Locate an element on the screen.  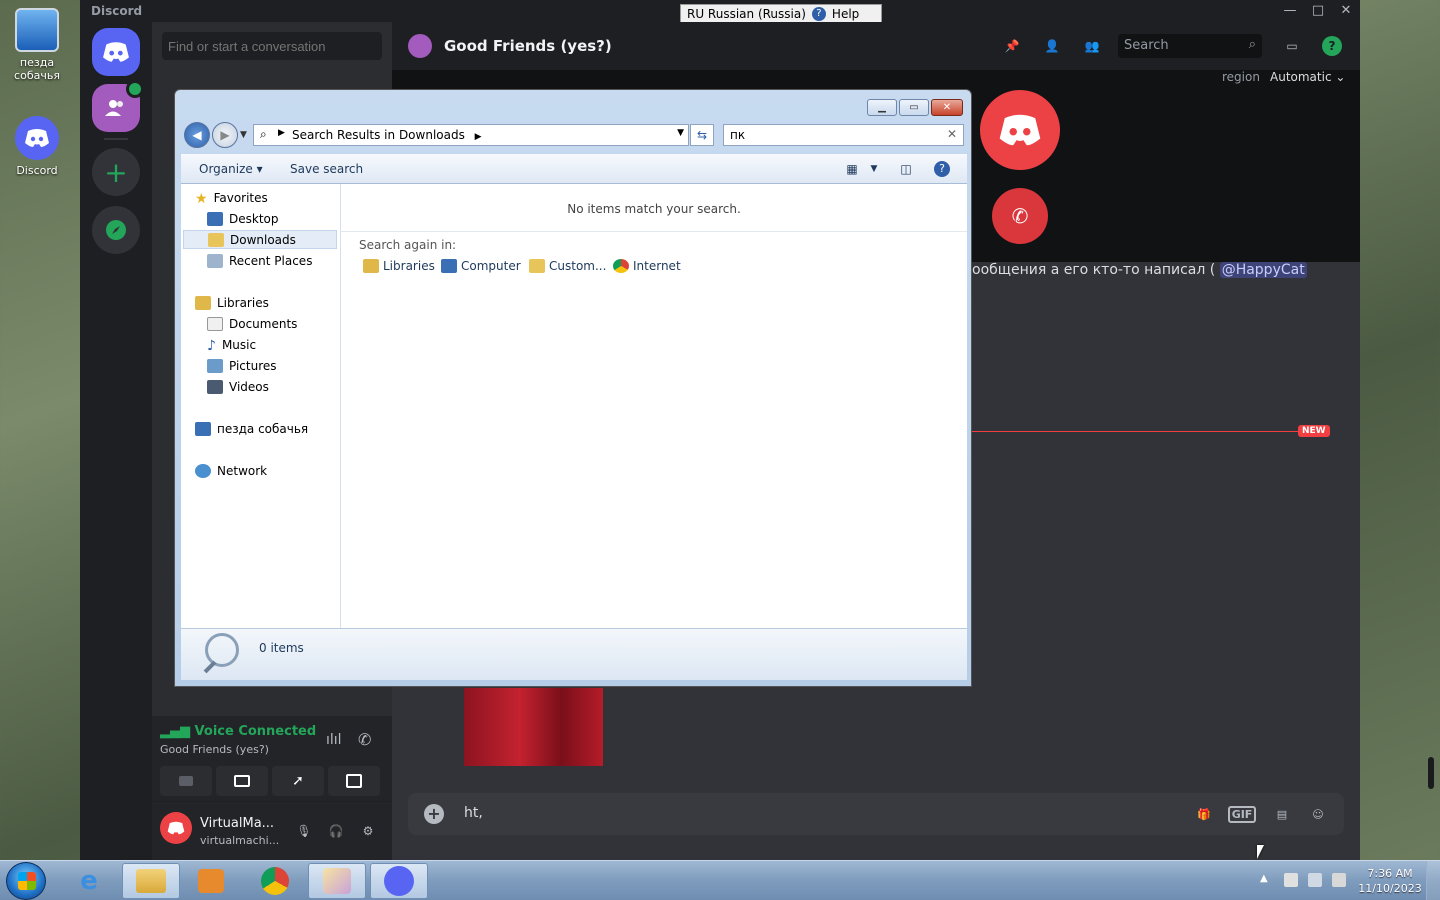
address-bar: ⌕ ▶ Search Results in Downloads ▶ ▼ is located at coordinates (471, 135).